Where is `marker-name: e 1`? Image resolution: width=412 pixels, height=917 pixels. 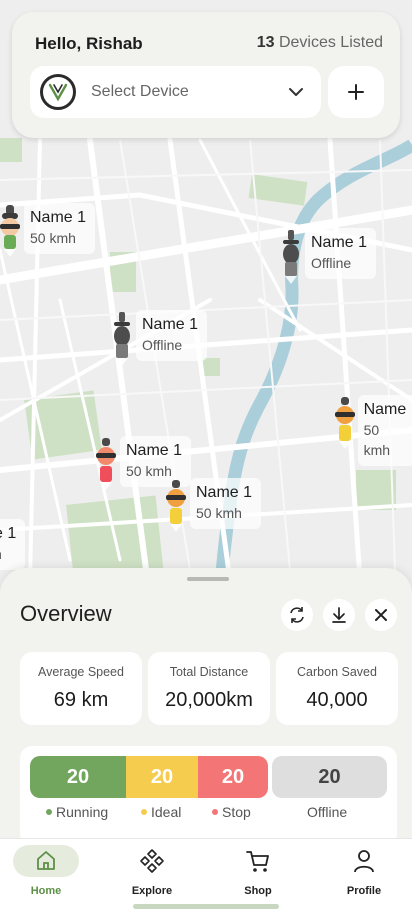 marker-name: e 1 is located at coordinates (8, 533).